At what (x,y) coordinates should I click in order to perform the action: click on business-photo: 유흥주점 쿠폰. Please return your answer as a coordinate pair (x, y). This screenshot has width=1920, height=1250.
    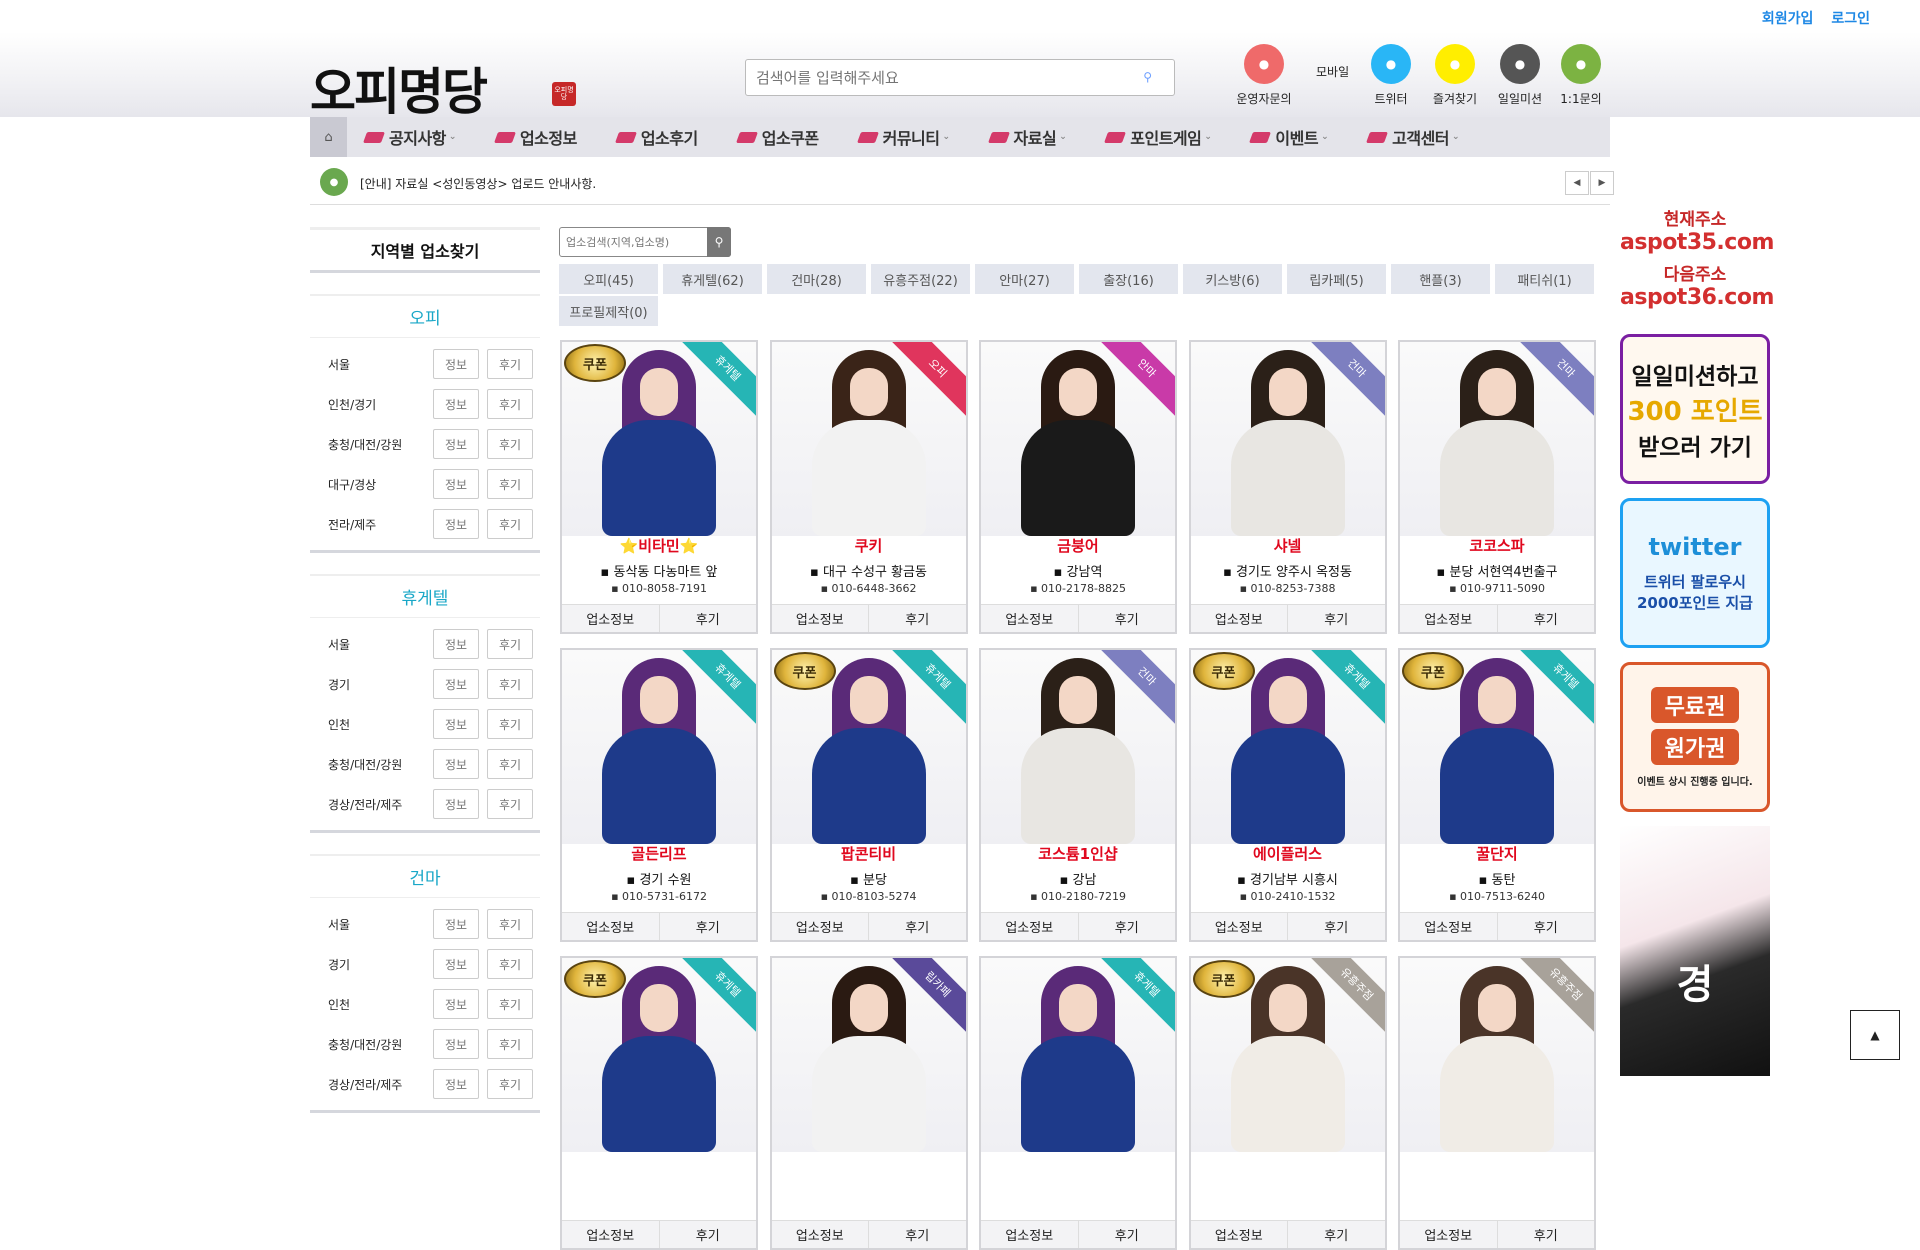
    Looking at the image, I should click on (1287, 1055).